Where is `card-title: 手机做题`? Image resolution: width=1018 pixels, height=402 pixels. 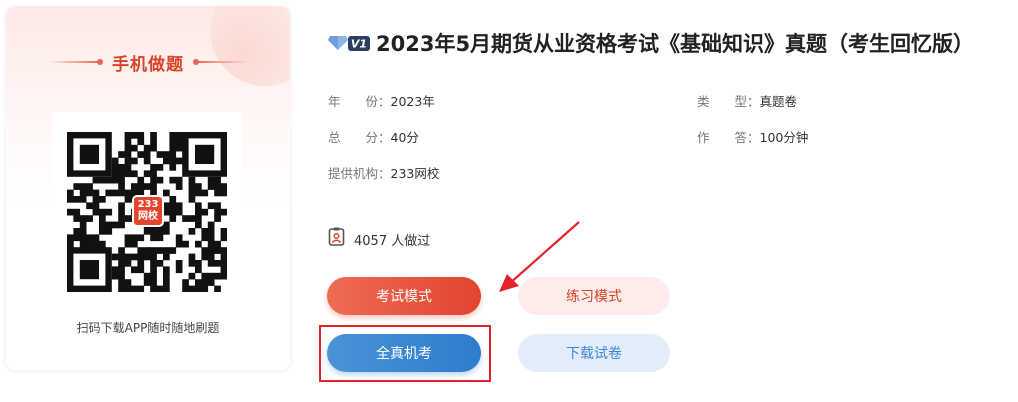
card-title: 手机做题 is located at coordinates (148, 64).